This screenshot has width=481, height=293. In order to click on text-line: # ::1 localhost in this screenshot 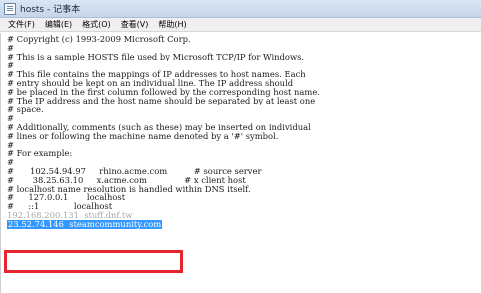, I will do `click(60, 206)`.